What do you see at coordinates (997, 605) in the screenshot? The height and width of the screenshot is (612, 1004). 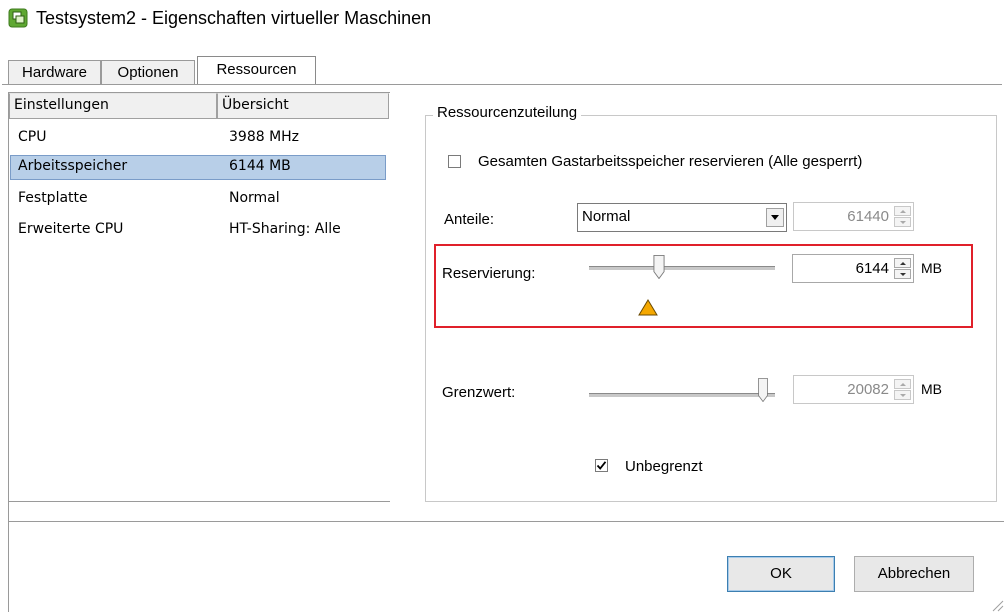 I see `resize-grip-icon` at bounding box center [997, 605].